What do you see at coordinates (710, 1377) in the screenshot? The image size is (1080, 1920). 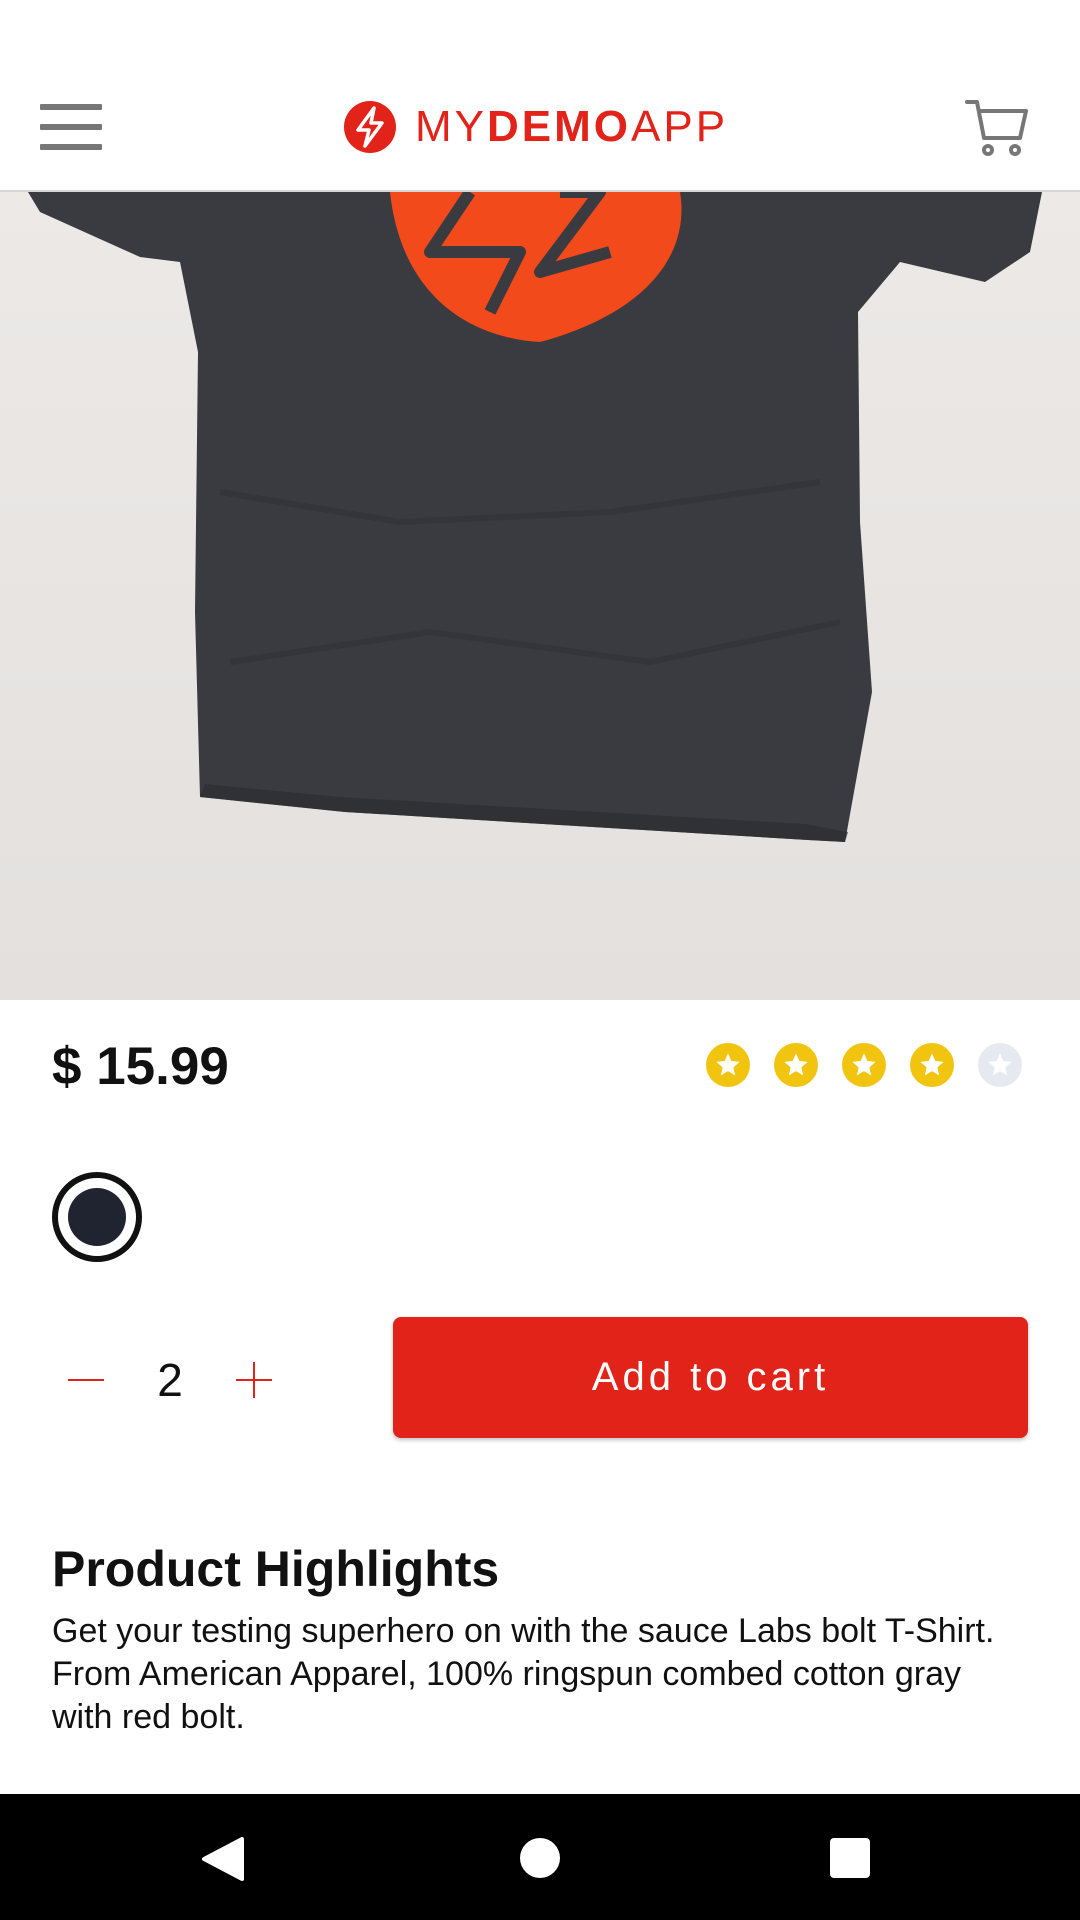 I see `add-to-cart-button: Add to cart` at bounding box center [710, 1377].